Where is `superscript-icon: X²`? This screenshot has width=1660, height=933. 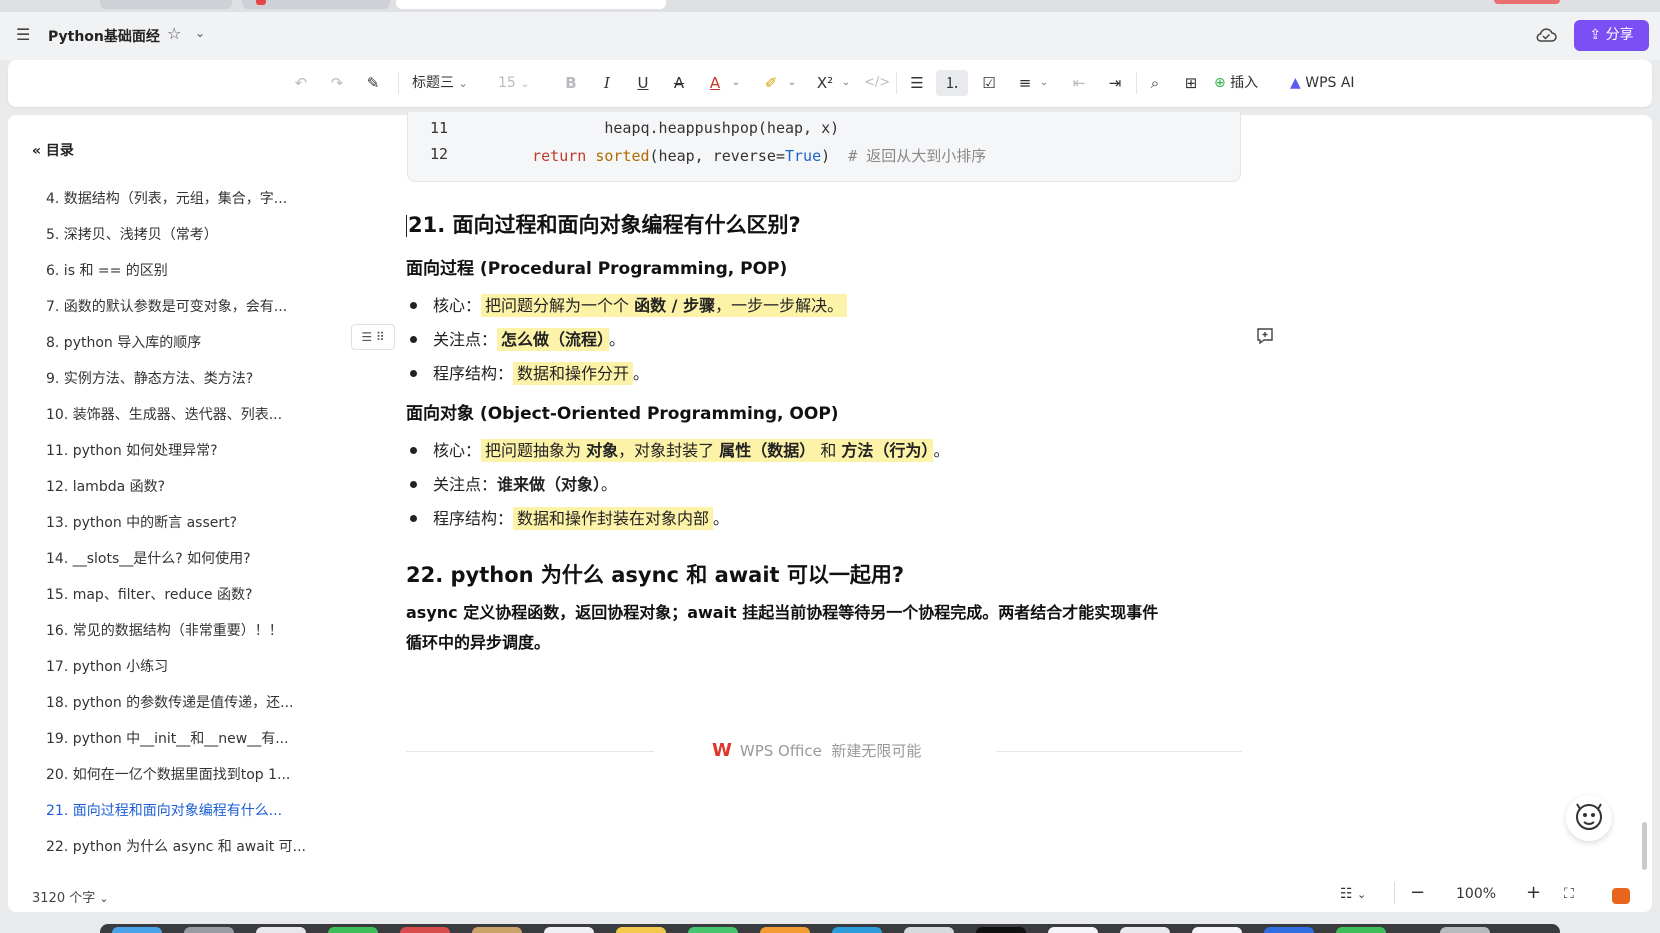
superscript-icon: X² is located at coordinates (825, 83).